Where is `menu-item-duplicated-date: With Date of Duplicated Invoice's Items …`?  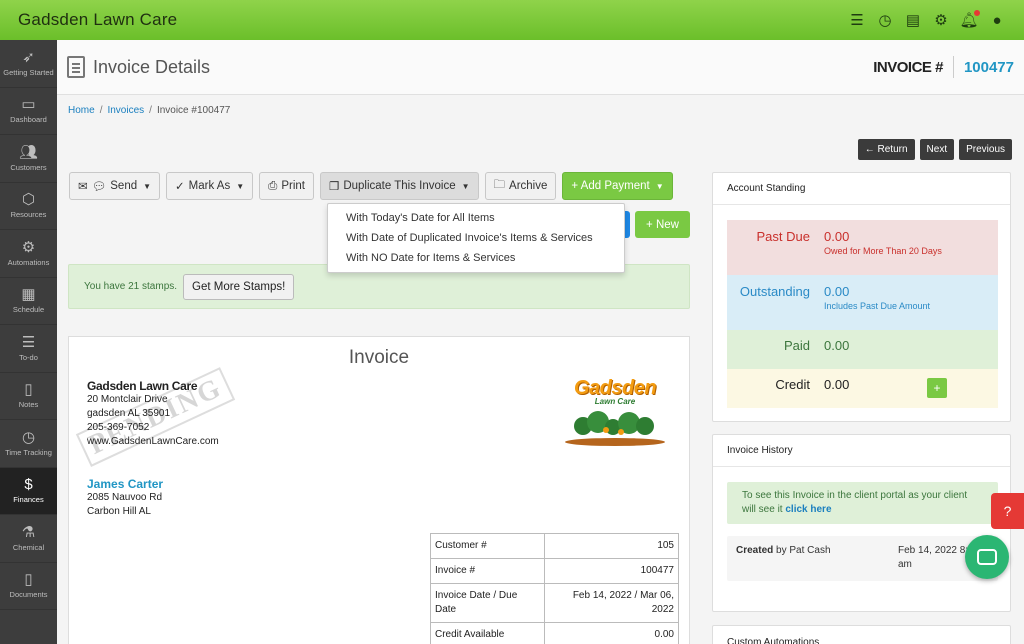
menu-item-duplicated-date: With Date of Duplicated Invoice's Items … is located at coordinates (476, 238).